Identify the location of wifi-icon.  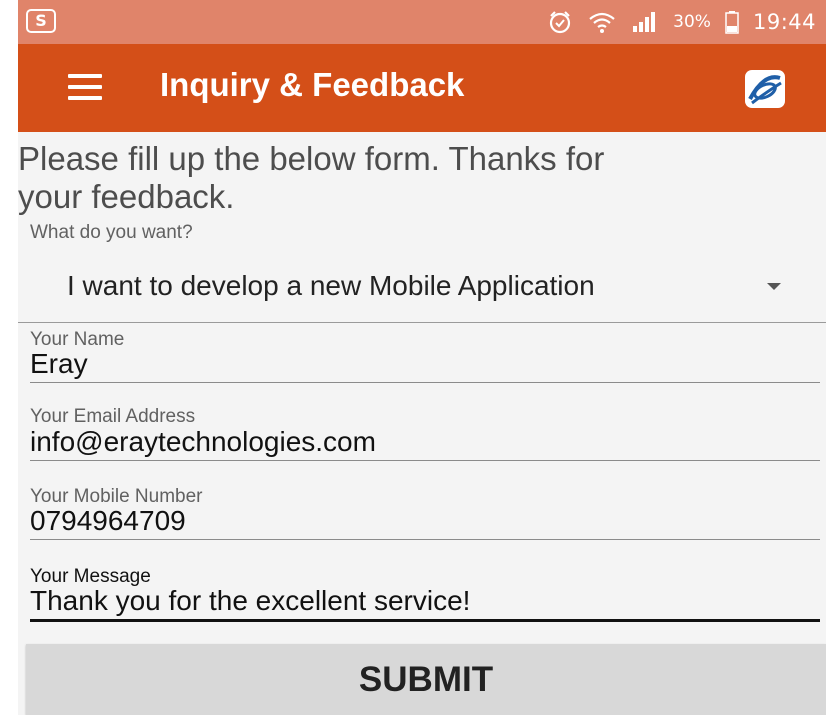
(602, 22).